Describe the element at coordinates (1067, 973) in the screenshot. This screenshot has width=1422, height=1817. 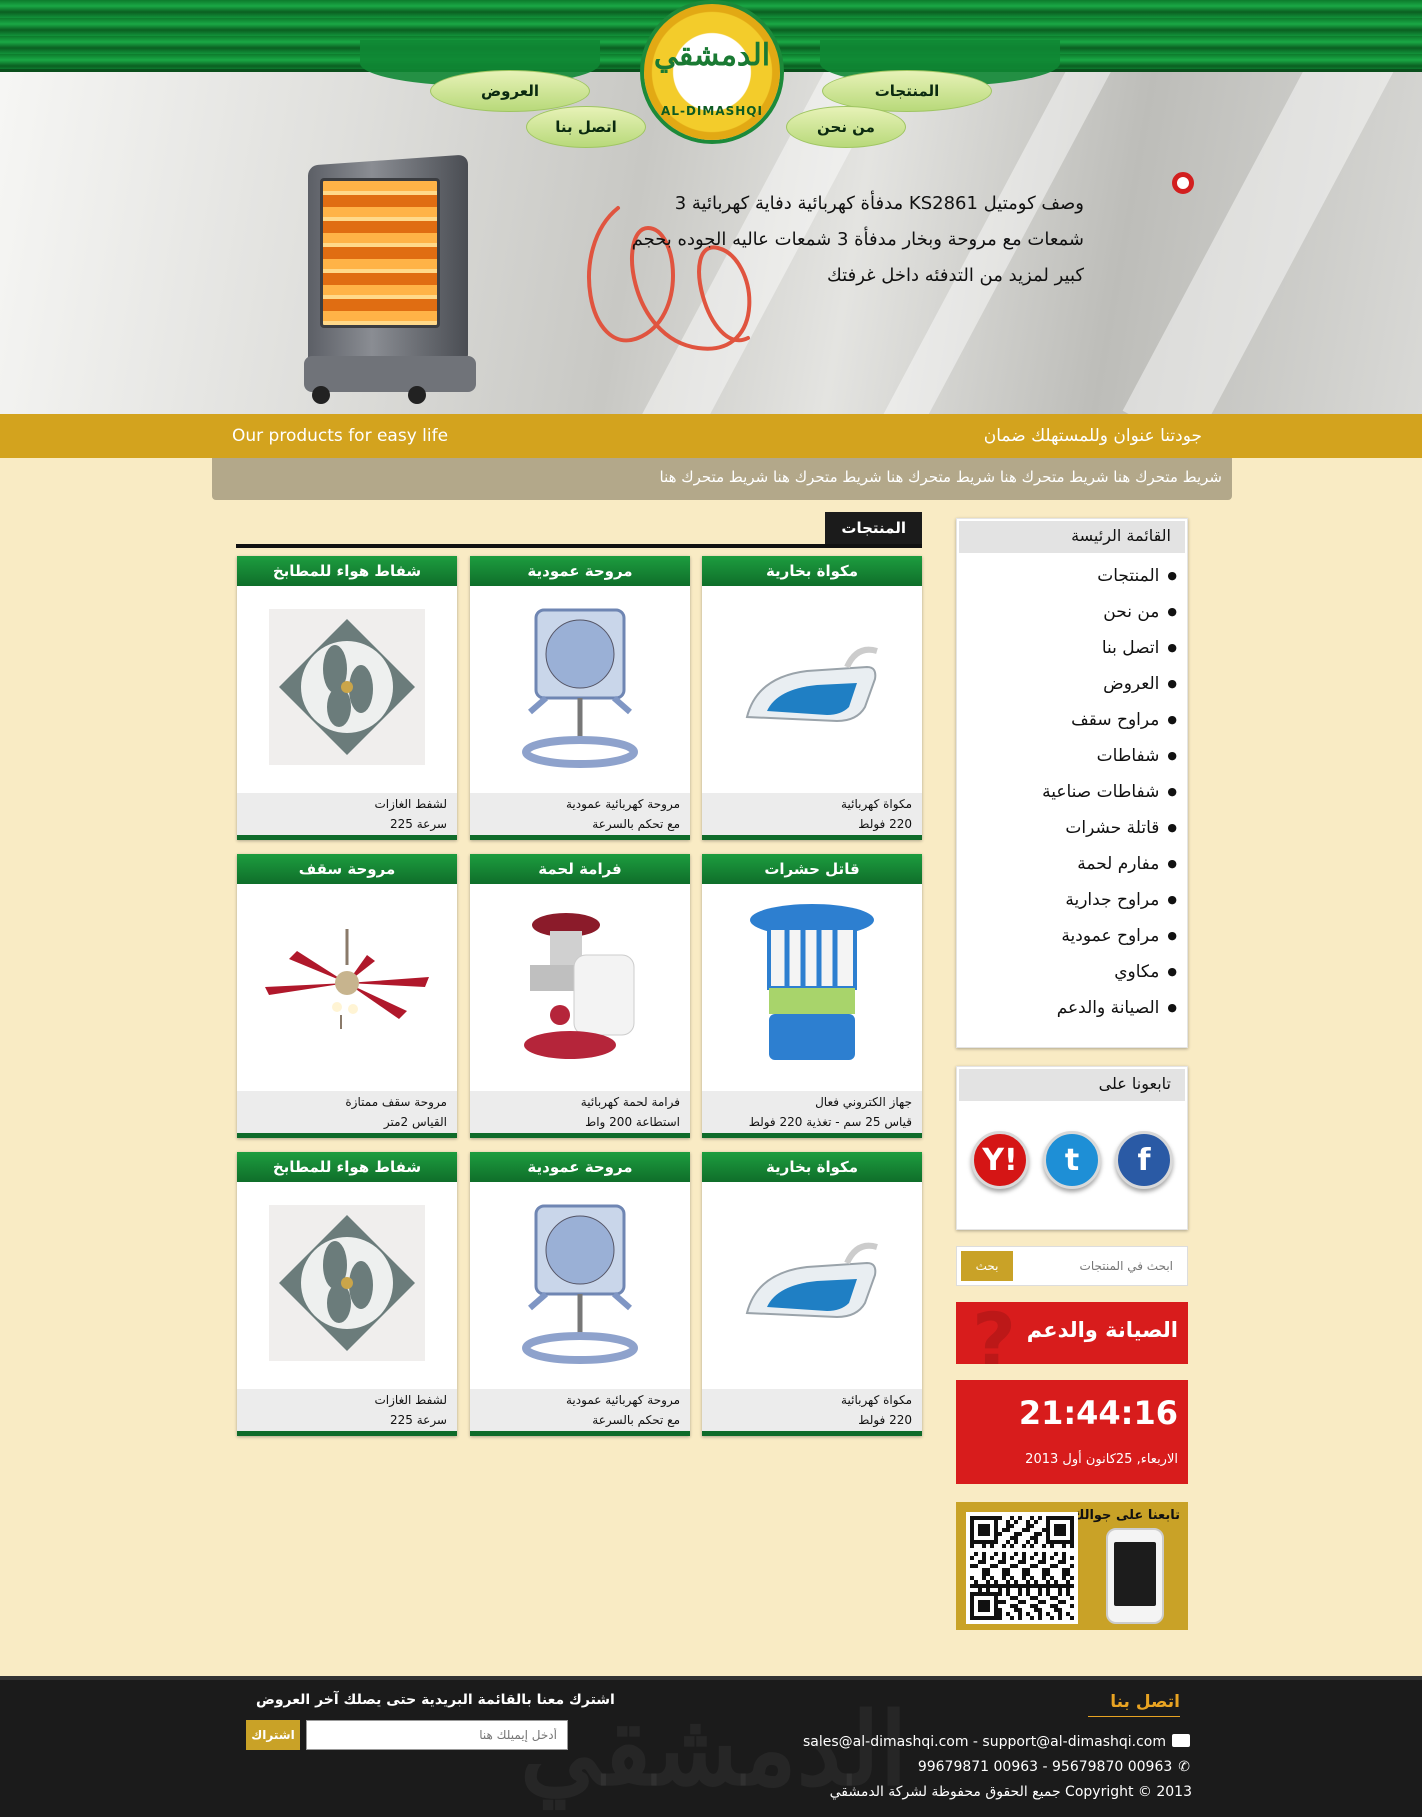
I see `sidebar-menu-item: مكاوي` at that location.